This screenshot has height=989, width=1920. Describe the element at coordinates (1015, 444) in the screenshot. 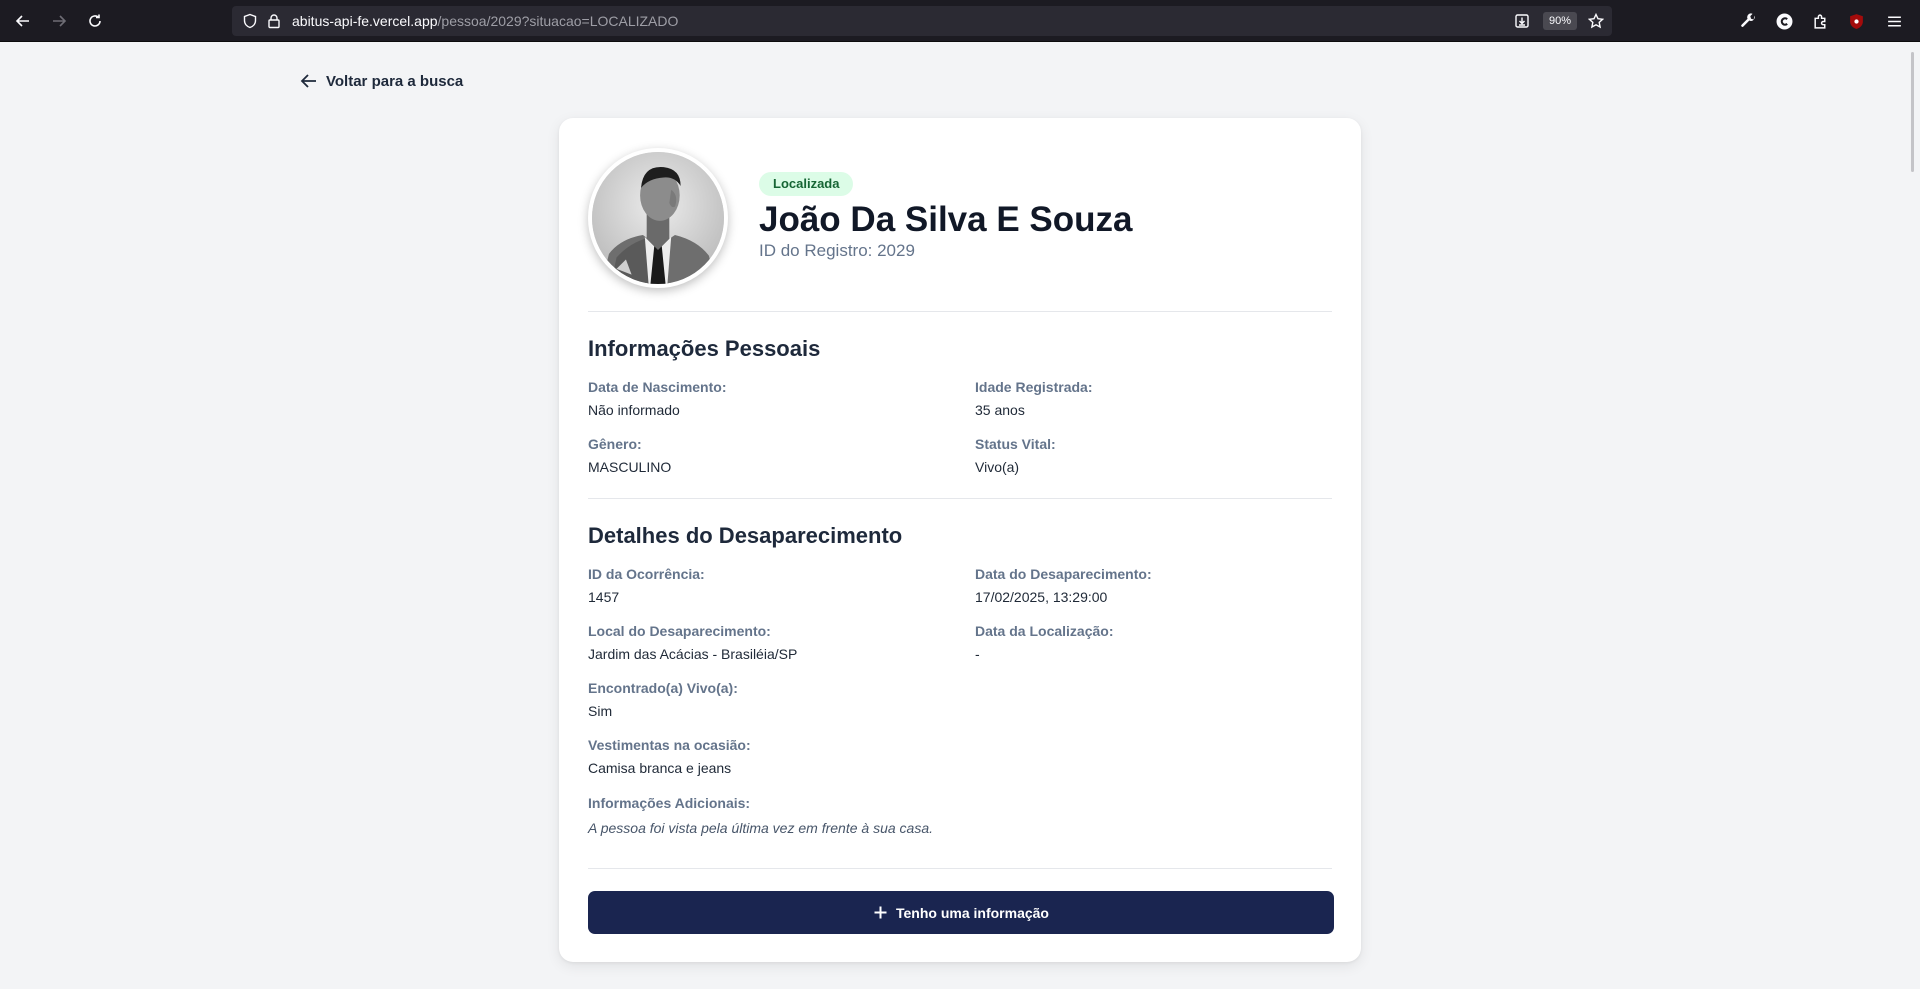

I see `field-label: Status Vital:` at that location.